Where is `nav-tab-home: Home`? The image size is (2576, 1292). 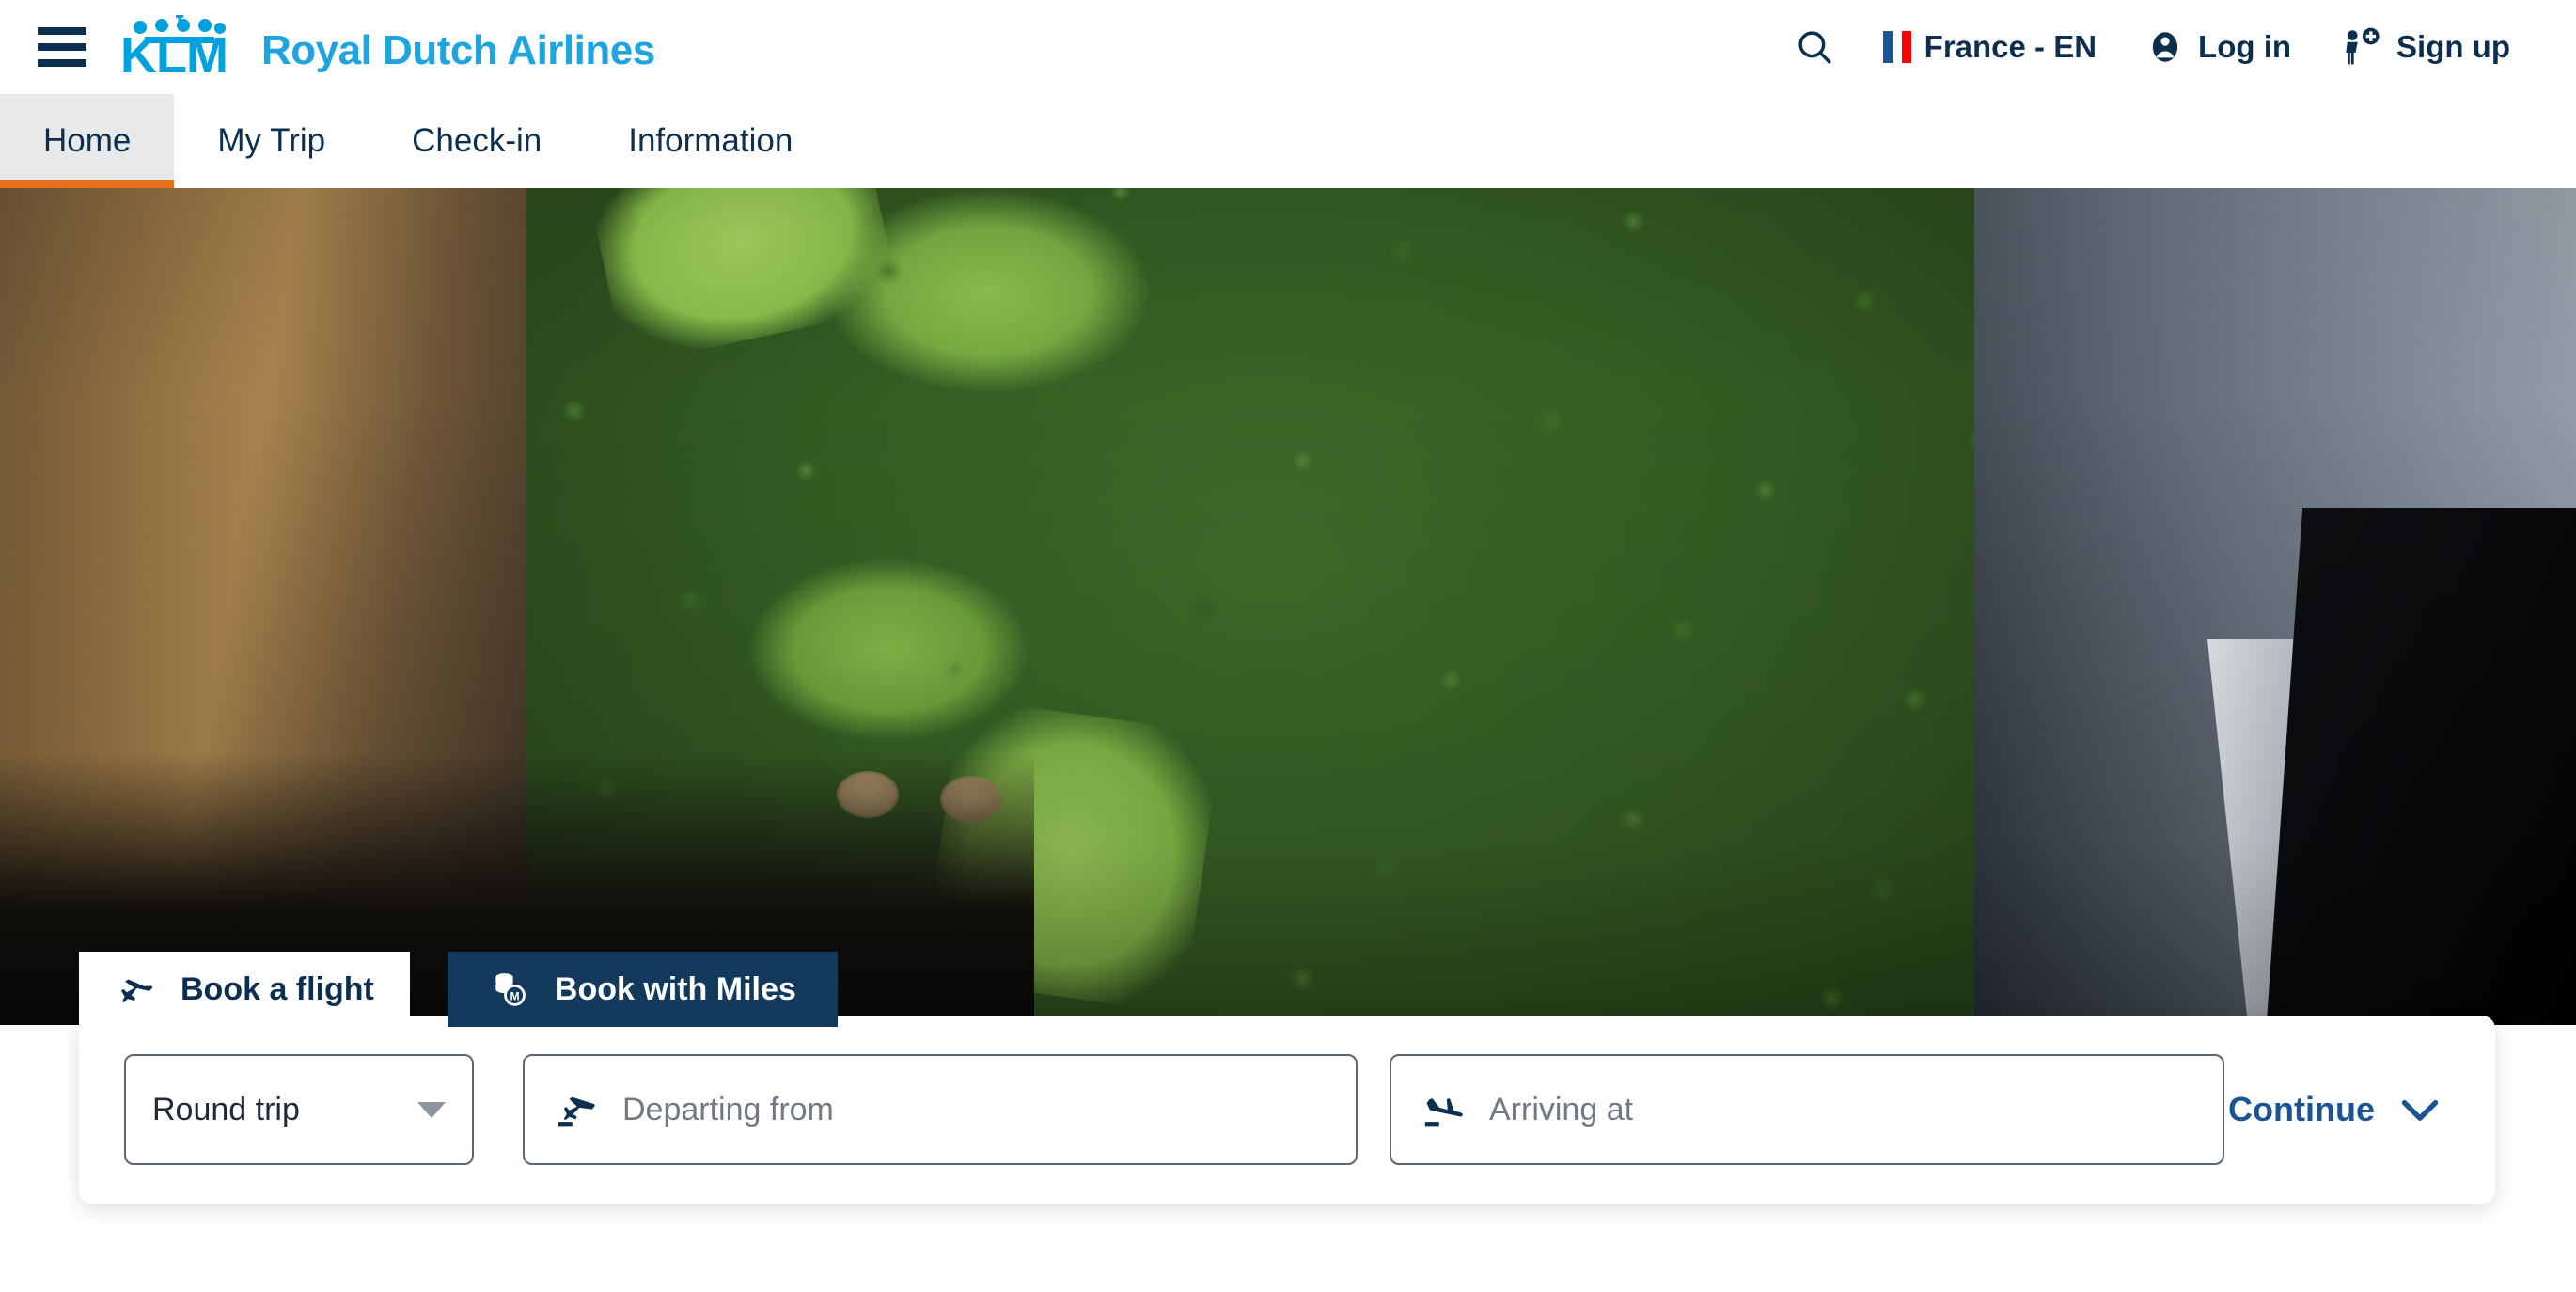 nav-tab-home: Home is located at coordinates (87, 141).